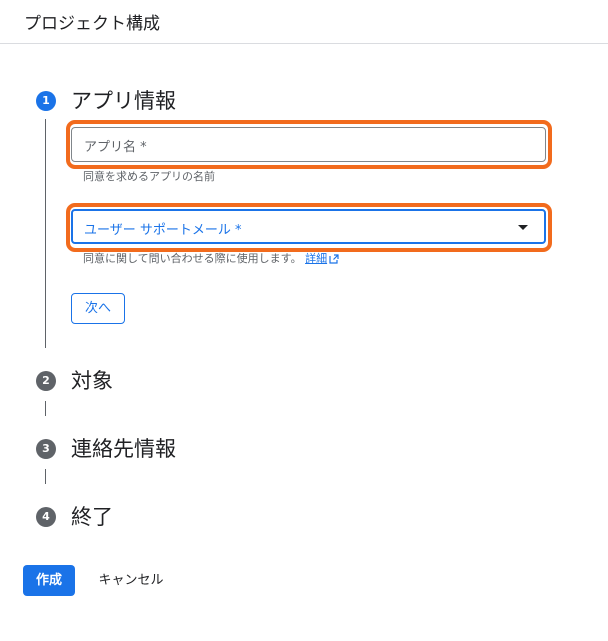  I want to click on support-email-helper: 同意に関して問い合わせる際に使用します。, so click(192, 258).